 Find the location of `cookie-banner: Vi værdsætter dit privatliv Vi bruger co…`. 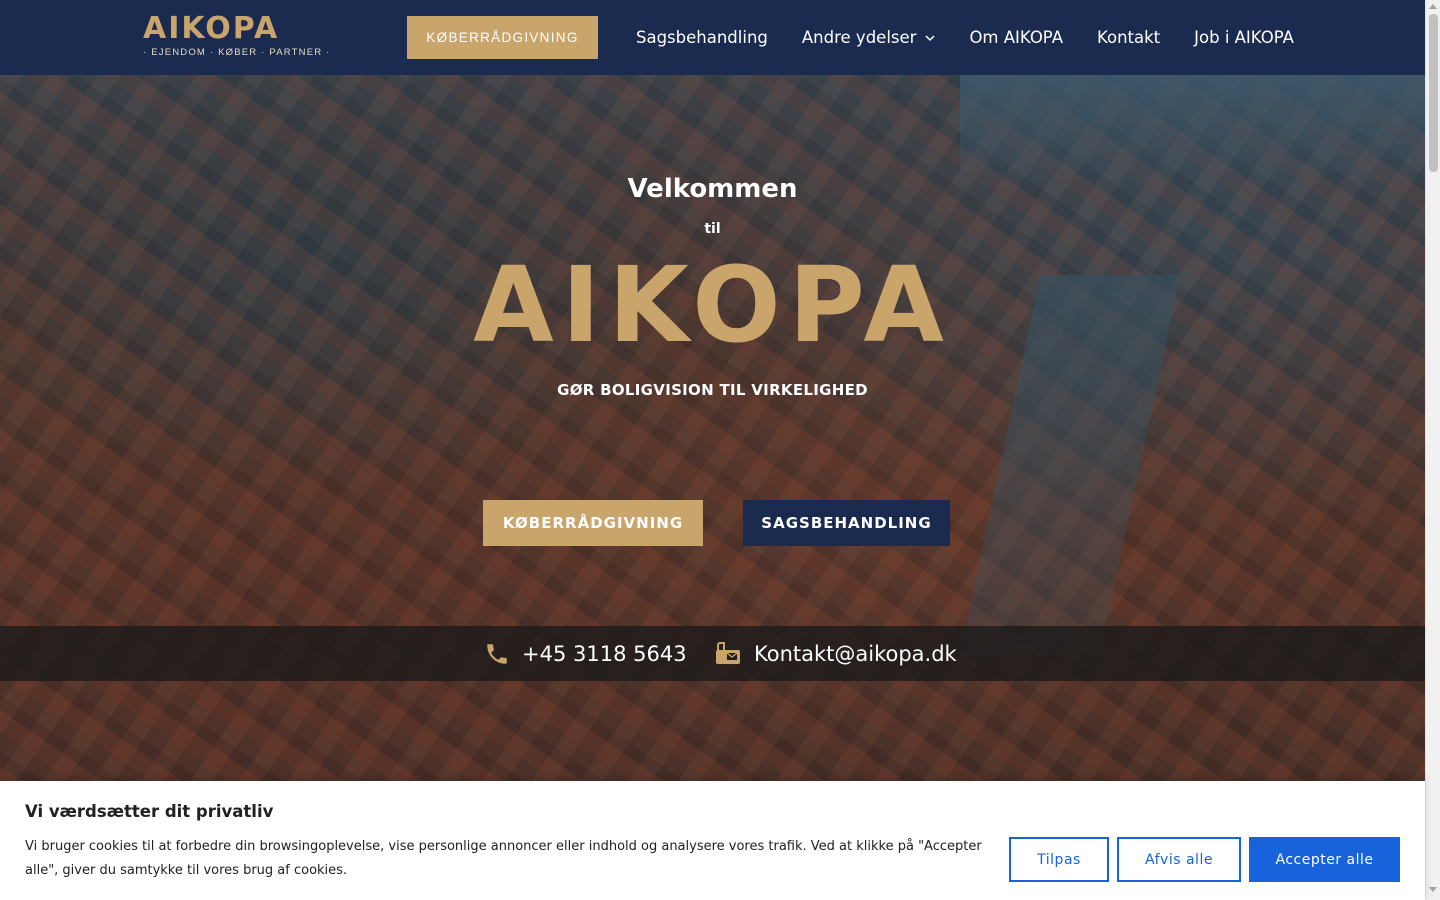

cookie-banner: Vi værdsætter dit privatliv Vi bruger co… is located at coordinates (712, 840).